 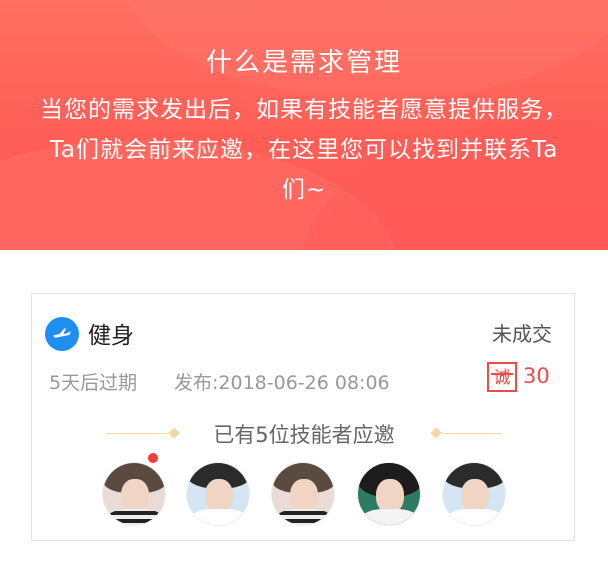 What do you see at coordinates (111, 336) in the screenshot?
I see `category-name: 健身` at bounding box center [111, 336].